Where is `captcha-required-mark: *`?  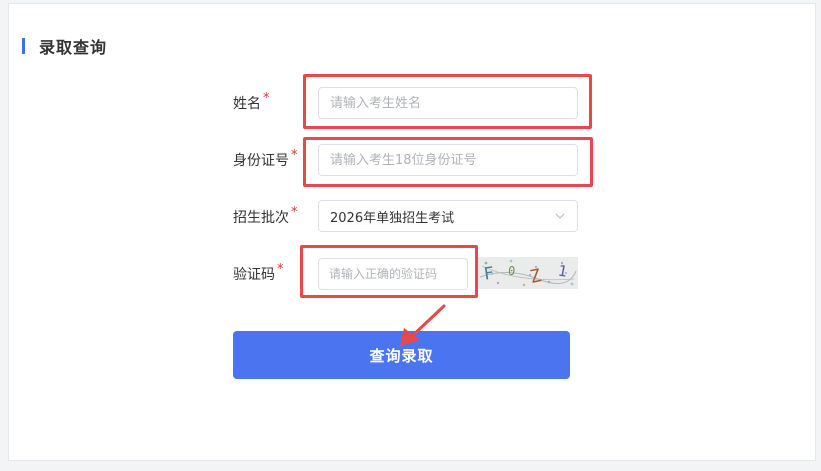
captcha-required-mark: * is located at coordinates (280, 269).